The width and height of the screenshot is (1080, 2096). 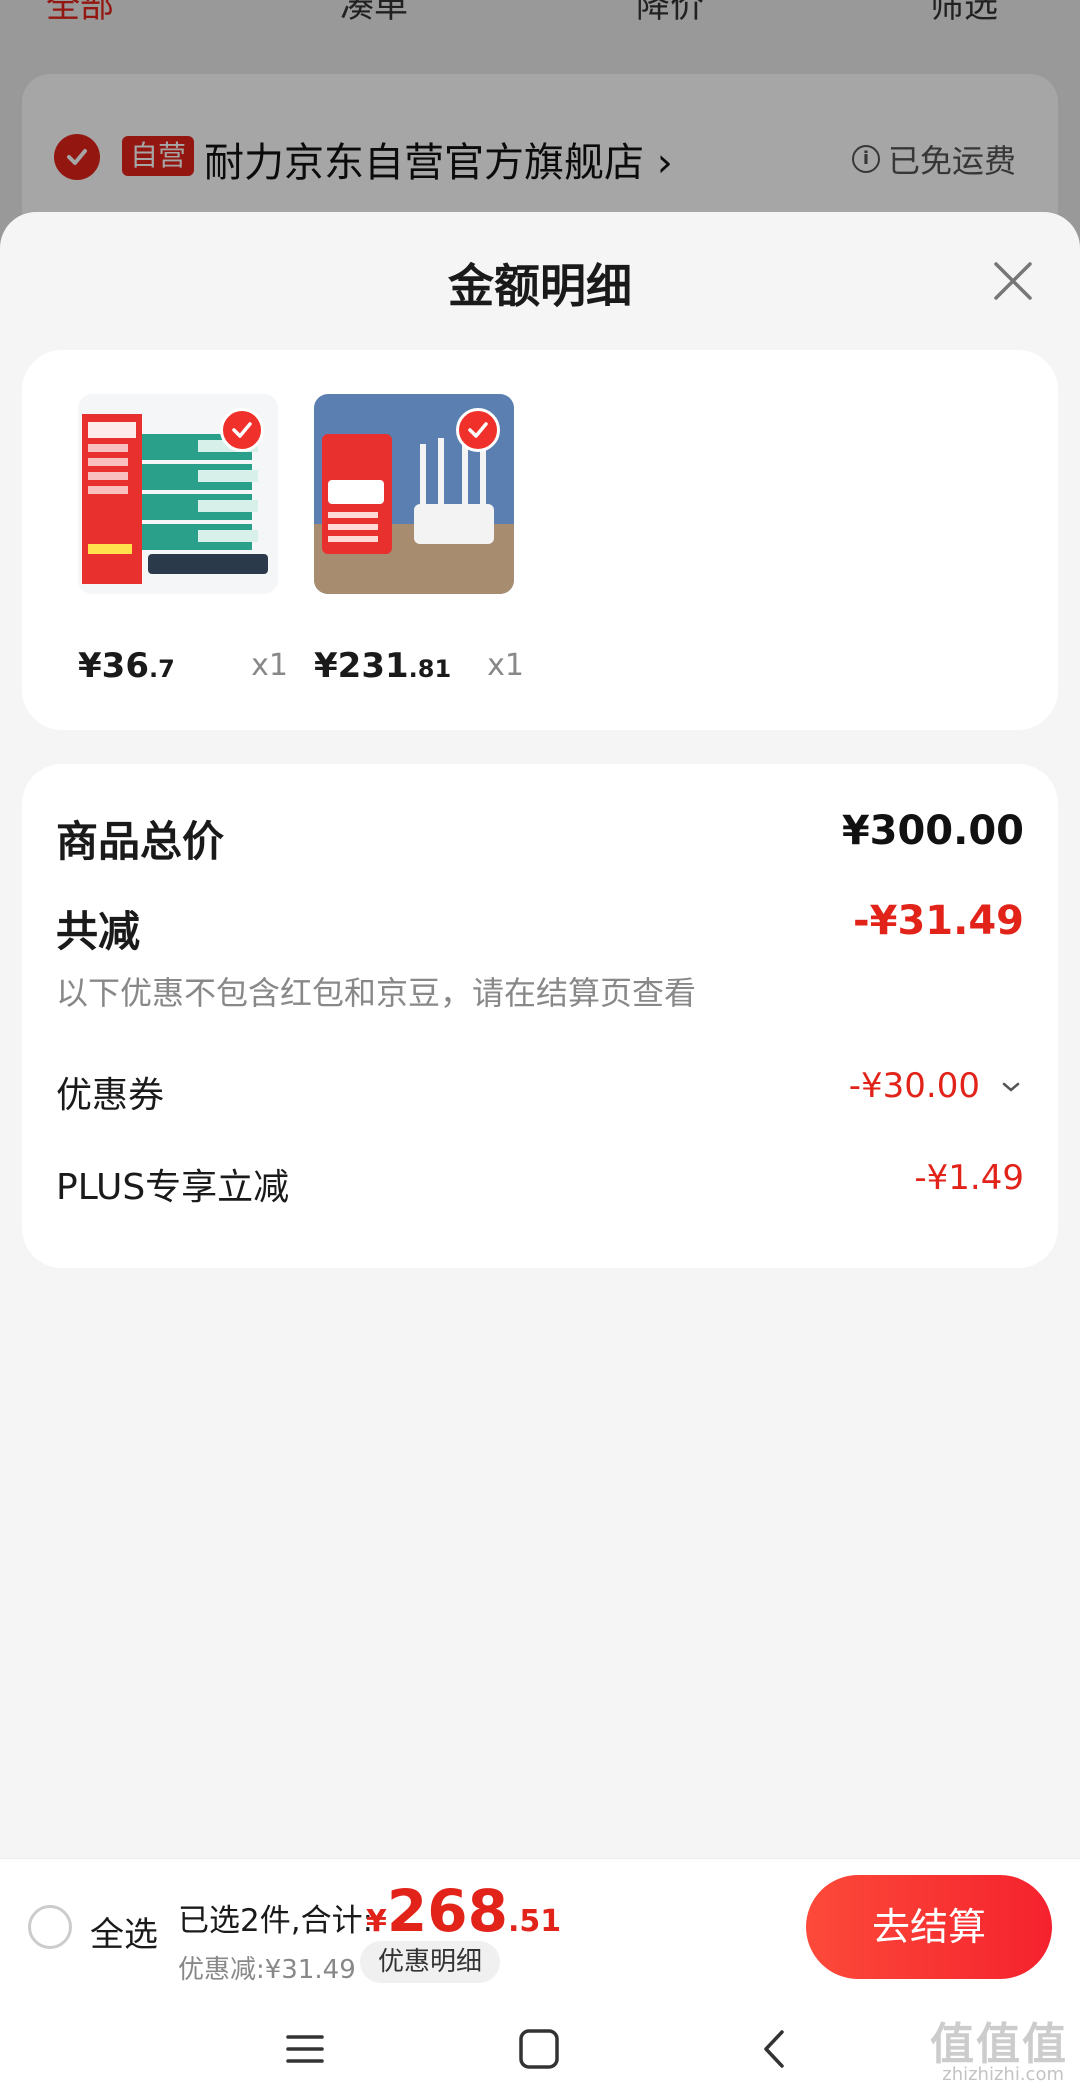 I want to click on plus-discount-label: PLUS专享立减, so click(x=173, y=1187).